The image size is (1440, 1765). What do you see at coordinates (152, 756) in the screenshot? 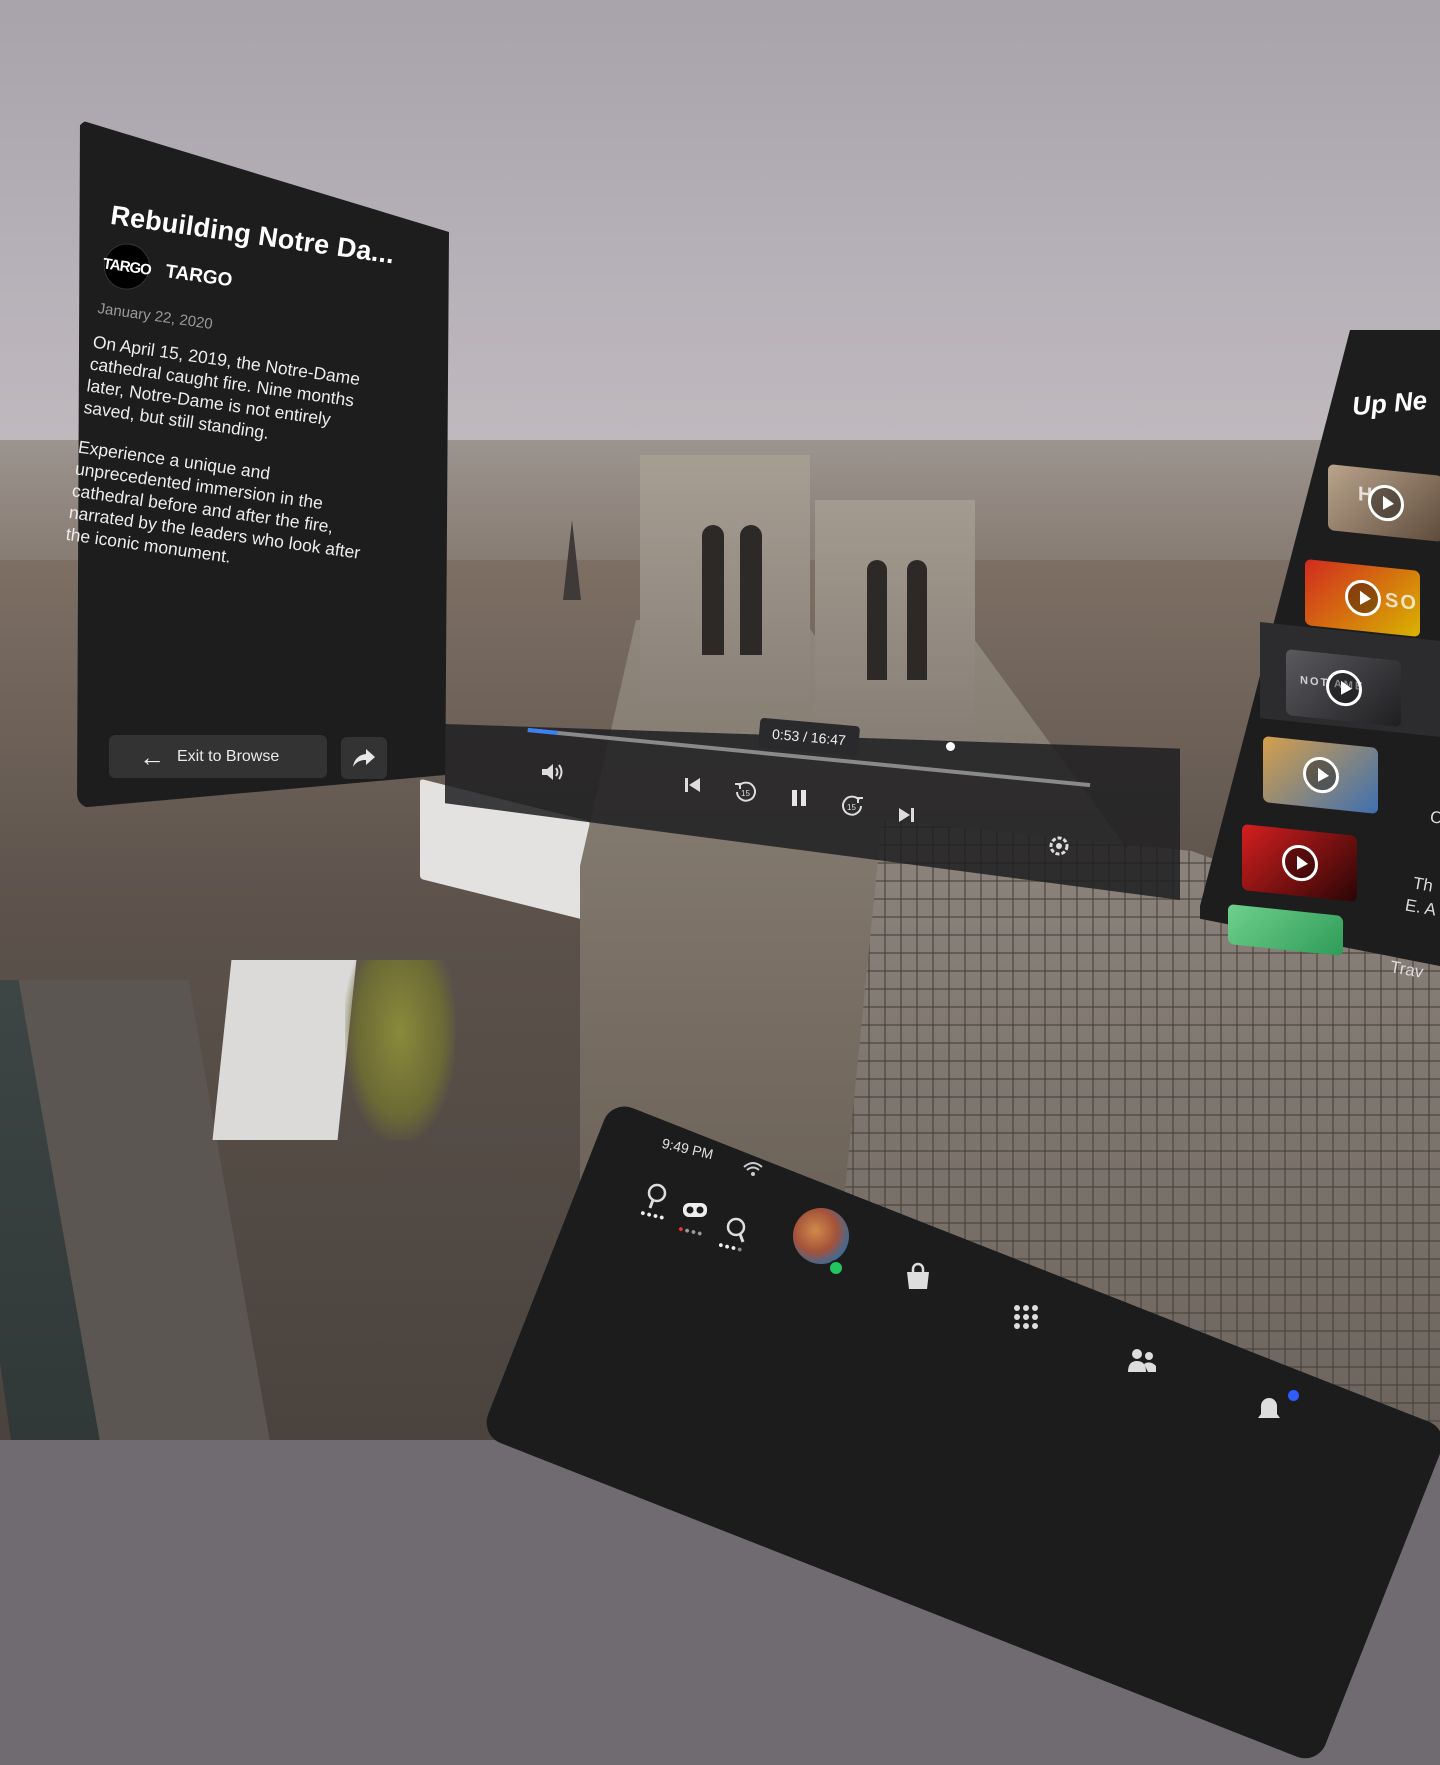
I see `arrow-left-icon: ←` at bounding box center [152, 756].